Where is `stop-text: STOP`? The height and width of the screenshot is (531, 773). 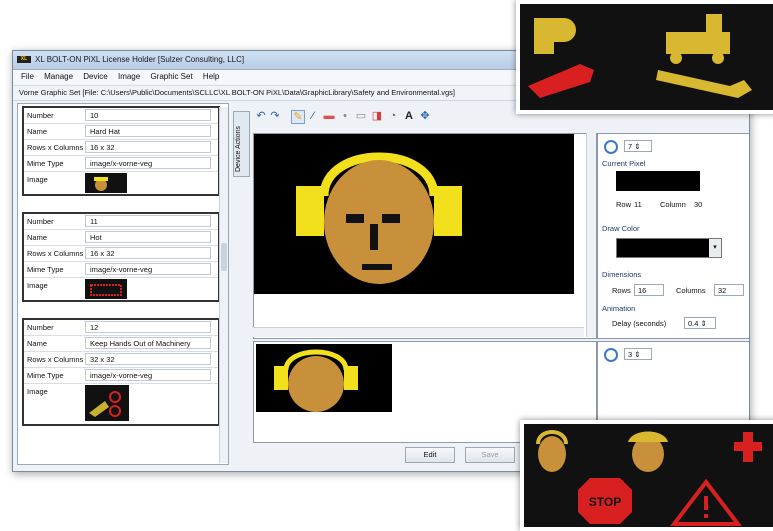 stop-text: STOP is located at coordinates (605, 502).